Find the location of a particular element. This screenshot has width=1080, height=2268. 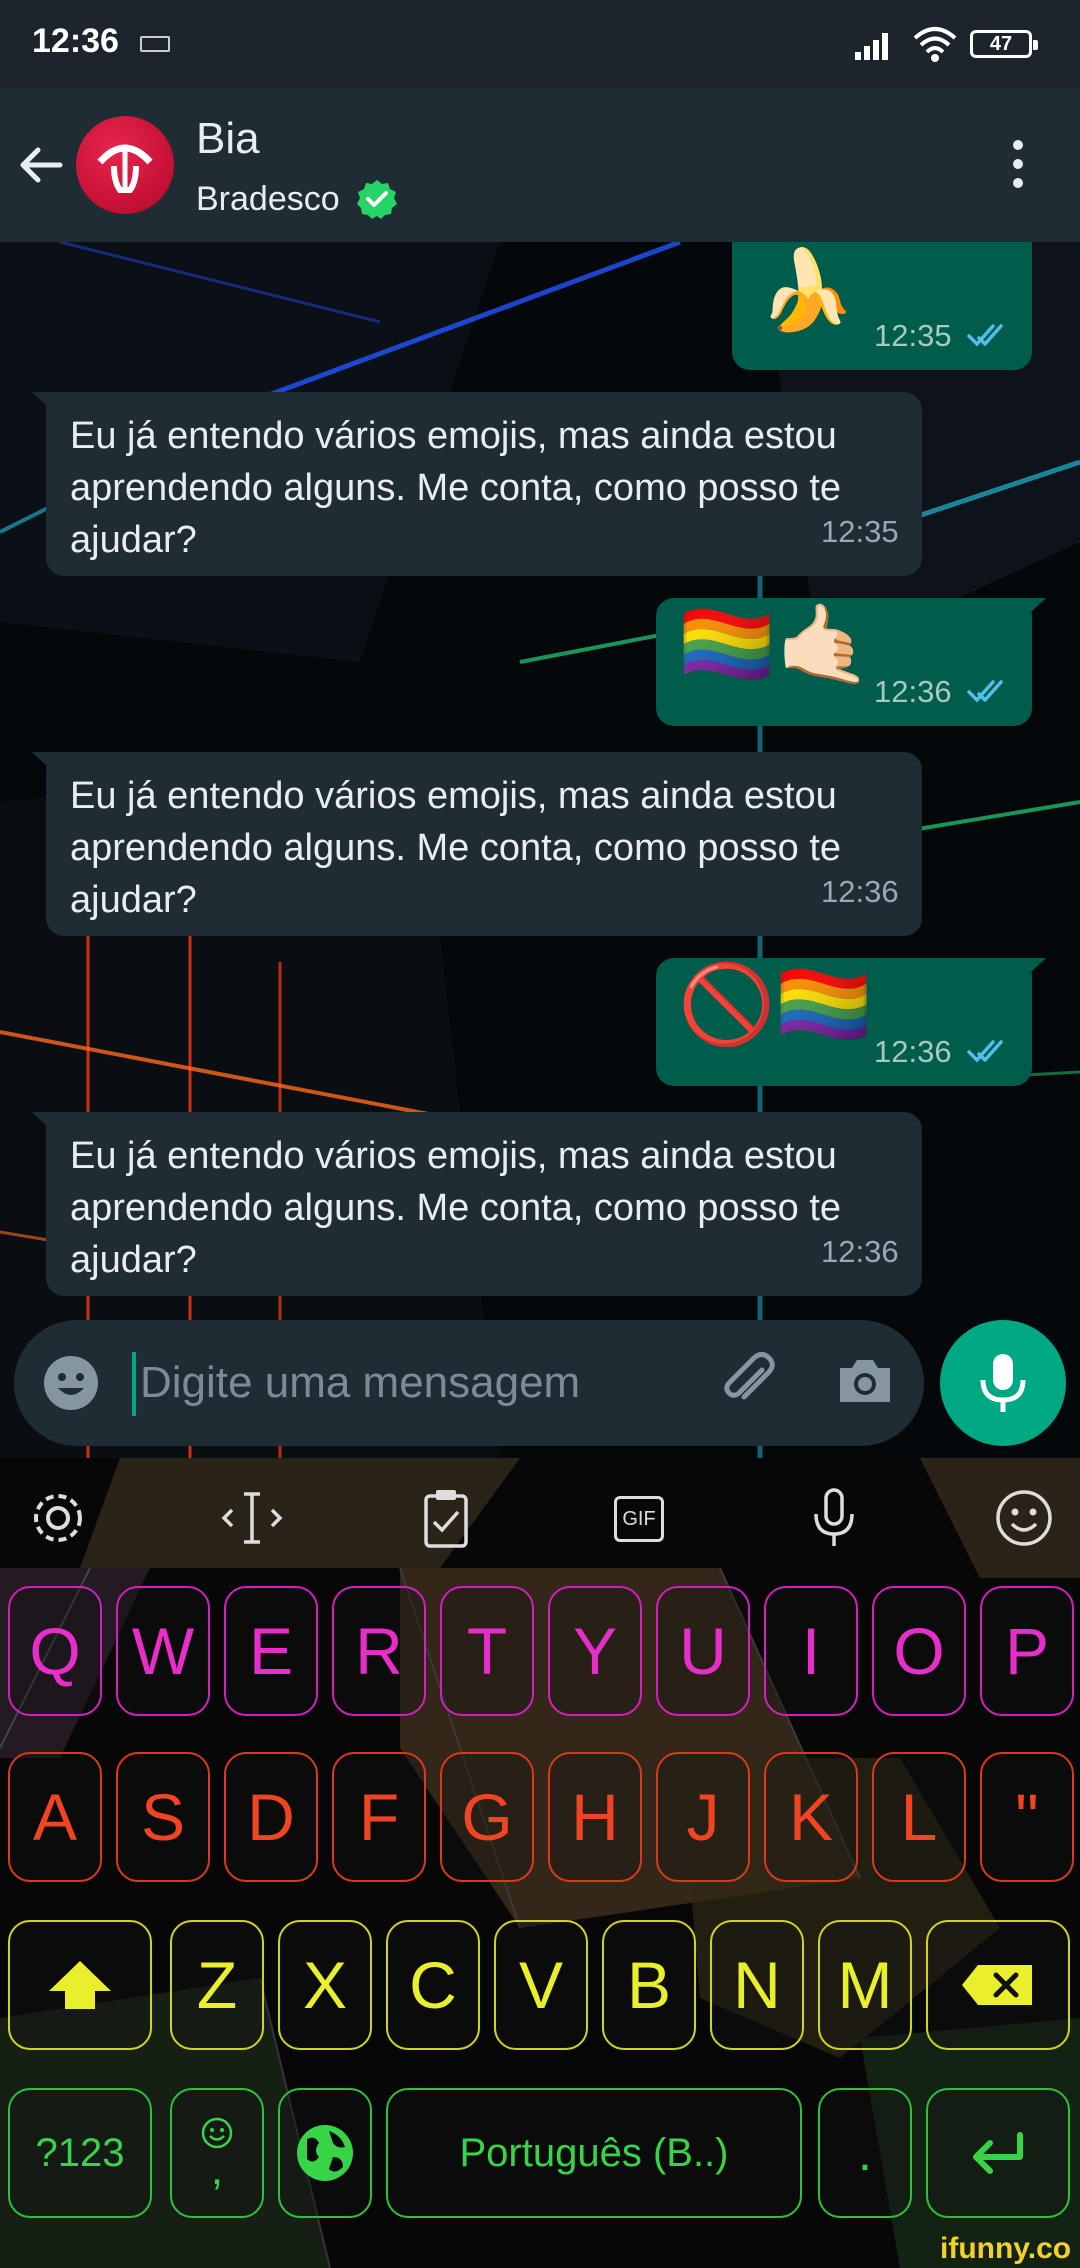

backspace-icon is located at coordinates (997, 1985).